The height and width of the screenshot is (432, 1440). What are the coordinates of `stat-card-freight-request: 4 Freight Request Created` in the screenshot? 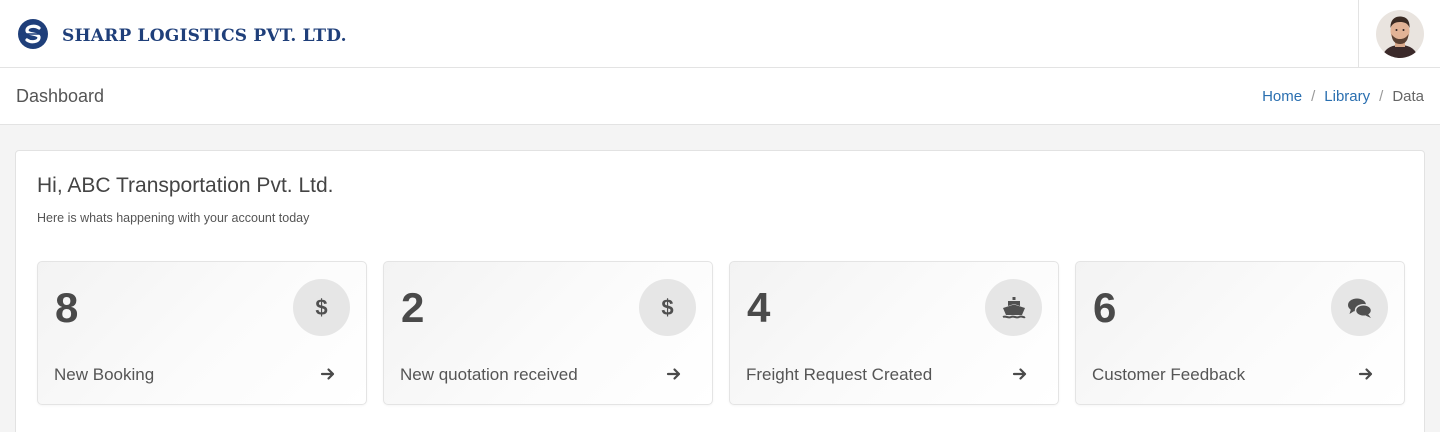 It's located at (894, 333).